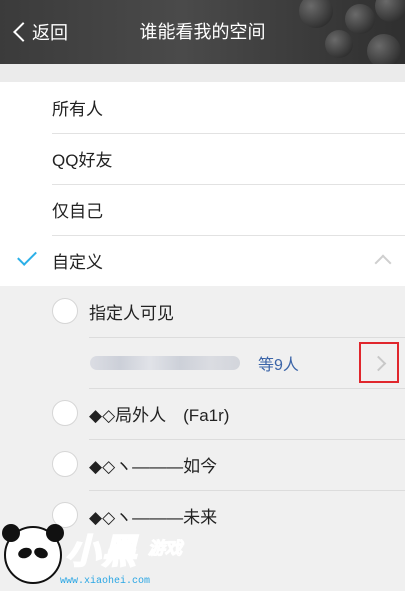  I want to click on option-label: 指定人可见, so click(131, 313).